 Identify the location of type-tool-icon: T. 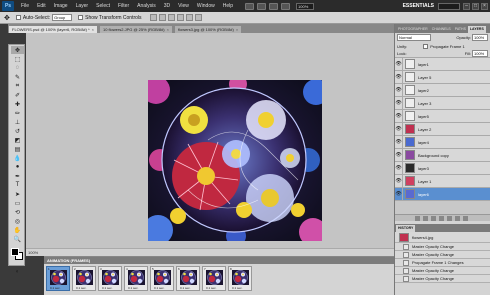
(17, 185).